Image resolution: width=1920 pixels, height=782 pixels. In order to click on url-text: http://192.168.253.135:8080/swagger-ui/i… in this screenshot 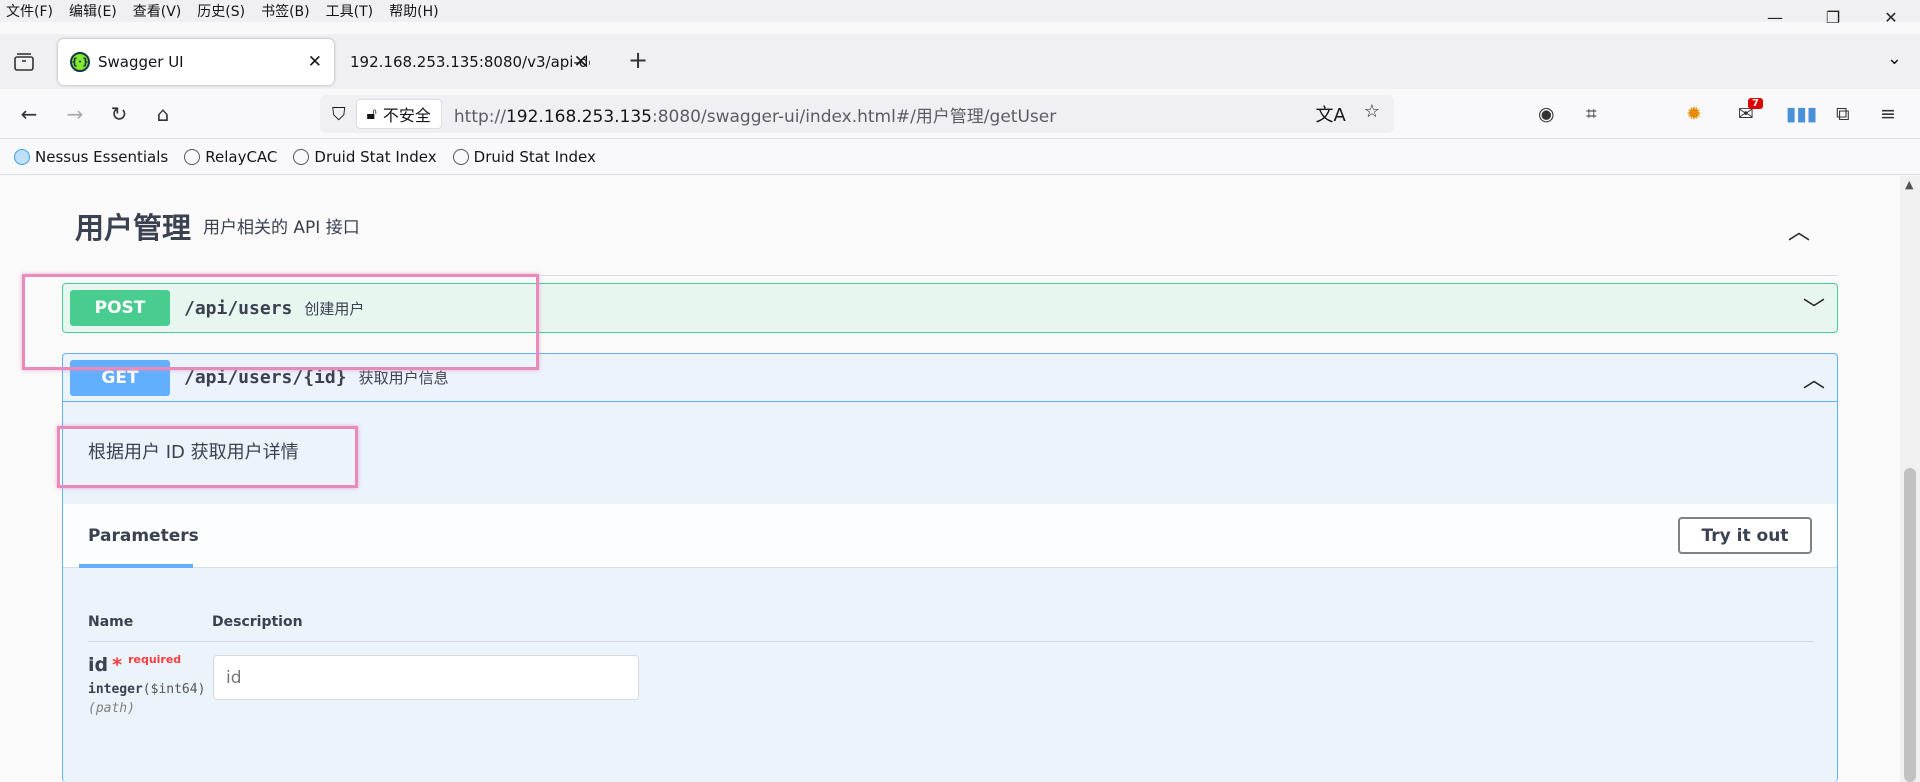, I will do `click(755, 114)`.